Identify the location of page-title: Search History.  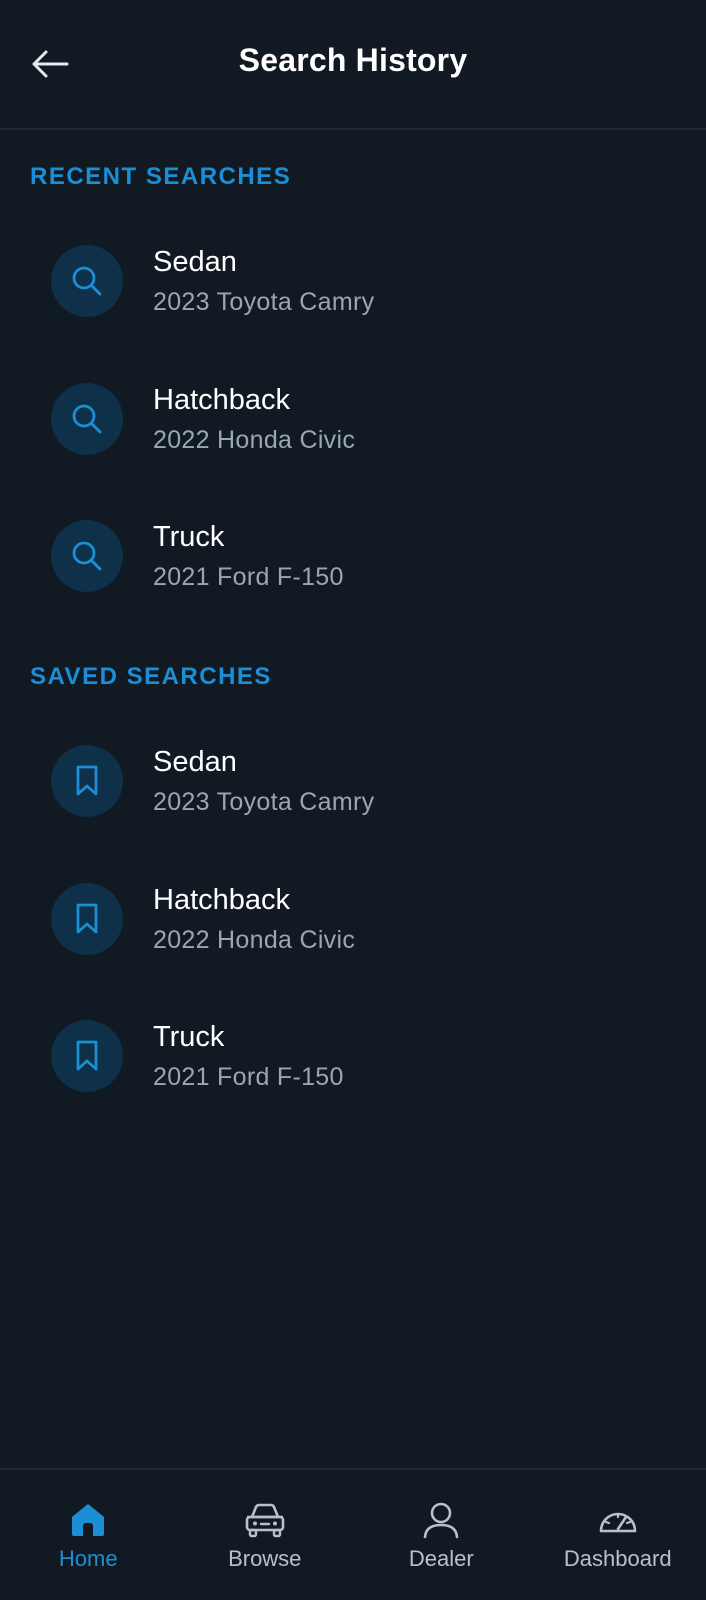
(353, 60).